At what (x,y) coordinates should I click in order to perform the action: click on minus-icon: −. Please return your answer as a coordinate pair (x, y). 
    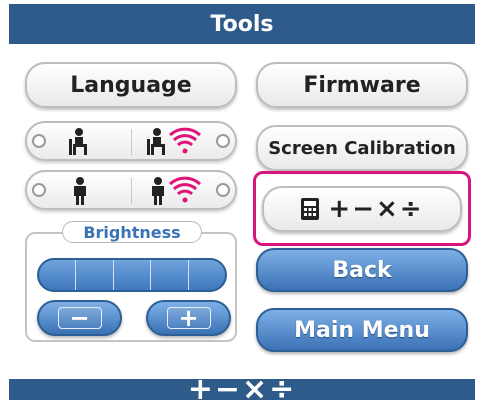
    Looking at the image, I should click on (79, 318).